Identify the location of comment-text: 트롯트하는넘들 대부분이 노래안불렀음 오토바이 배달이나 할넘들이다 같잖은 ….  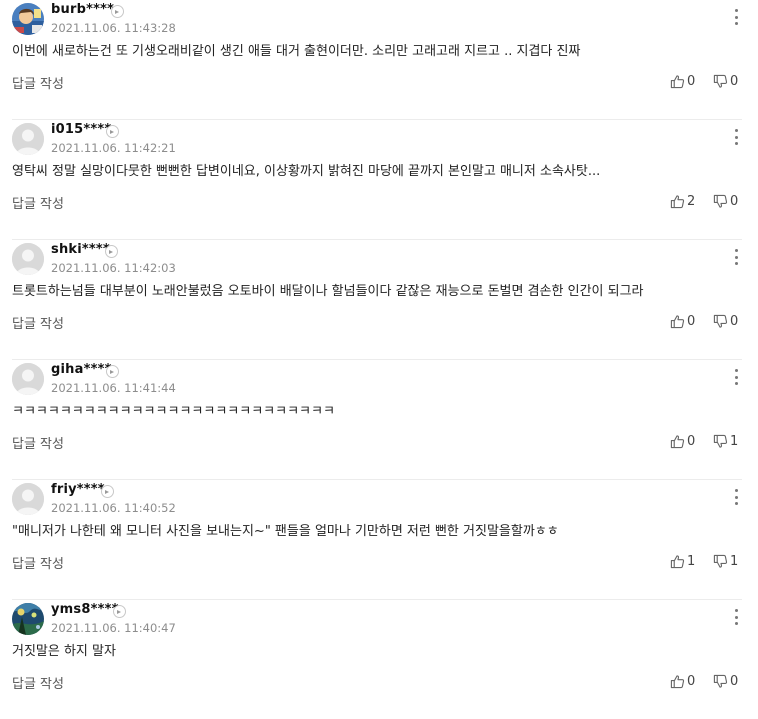
(328, 291).